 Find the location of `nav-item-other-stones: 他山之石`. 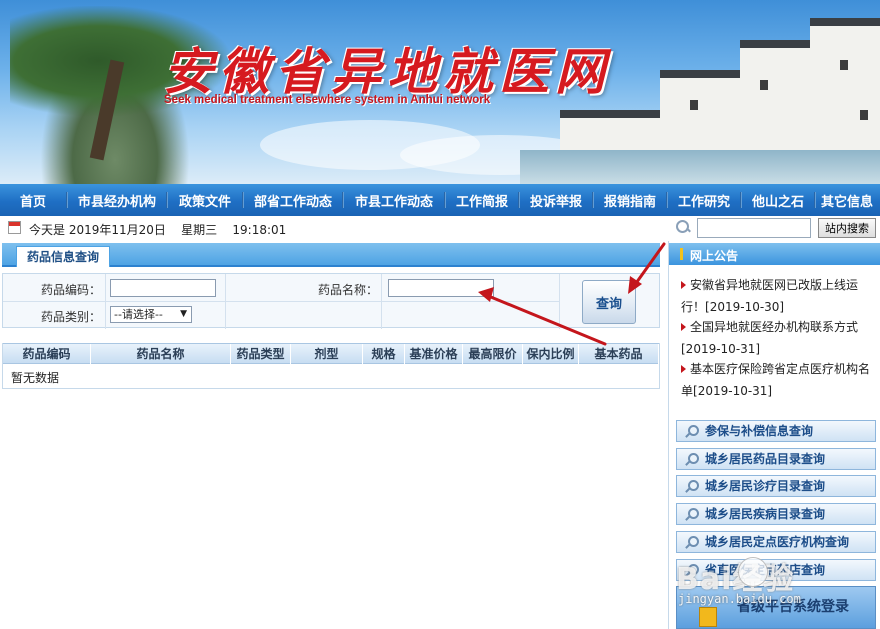

nav-item-other-stones: 他山之石 is located at coordinates (778, 200).